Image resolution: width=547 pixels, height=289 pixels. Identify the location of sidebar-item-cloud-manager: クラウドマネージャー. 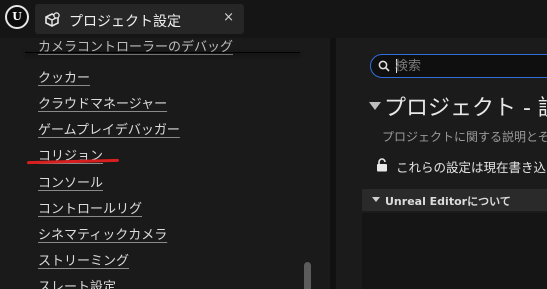
(102, 102).